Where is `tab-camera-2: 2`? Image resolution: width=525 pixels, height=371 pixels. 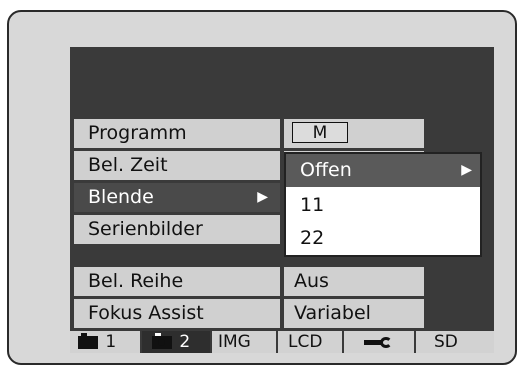
tab-camera-2: 2 is located at coordinates (177, 342).